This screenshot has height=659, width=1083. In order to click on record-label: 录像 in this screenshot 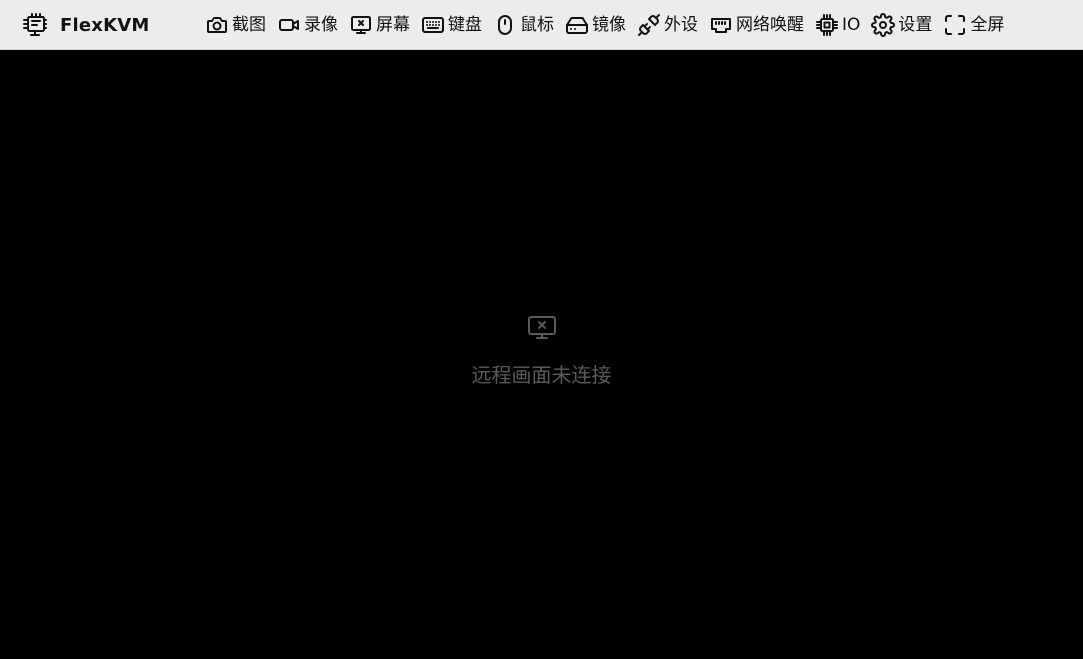, I will do `click(321, 25)`.